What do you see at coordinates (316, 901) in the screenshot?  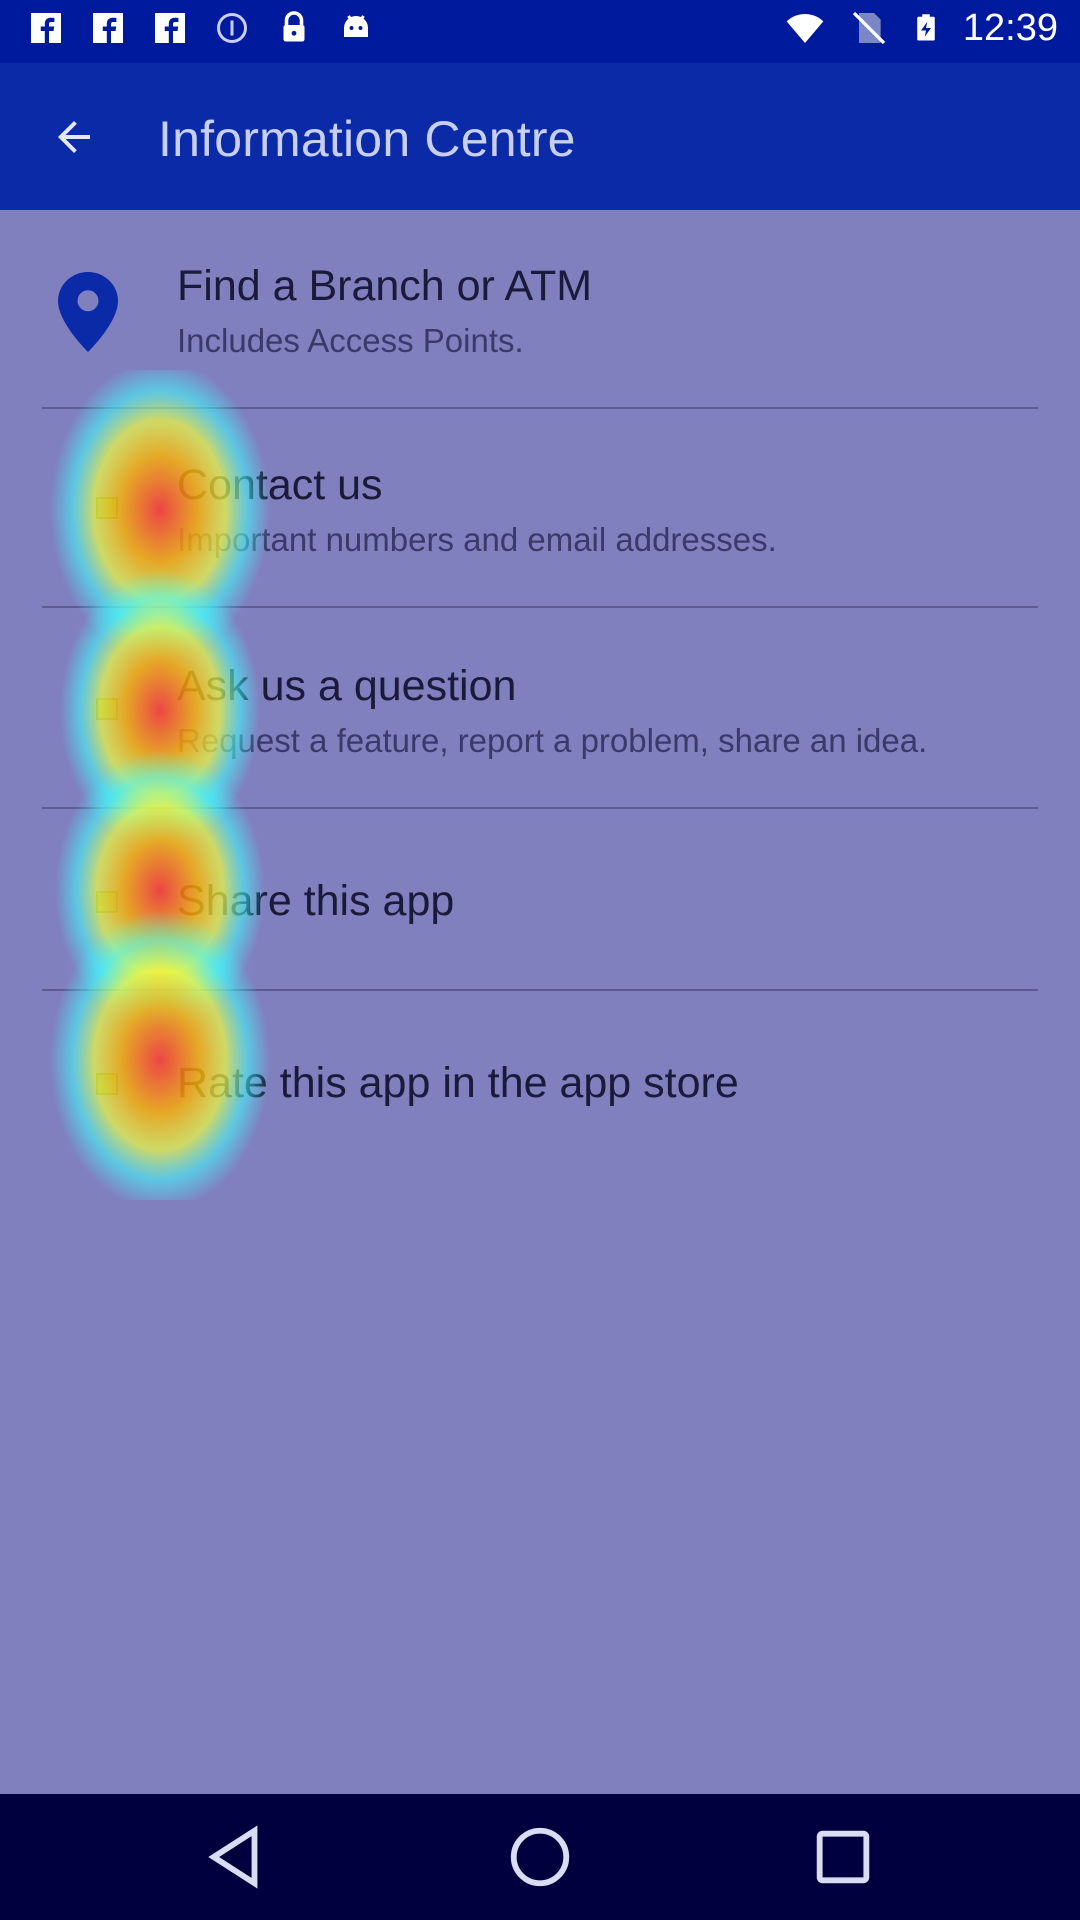 I see `menu-item-title: Share this app` at bounding box center [316, 901].